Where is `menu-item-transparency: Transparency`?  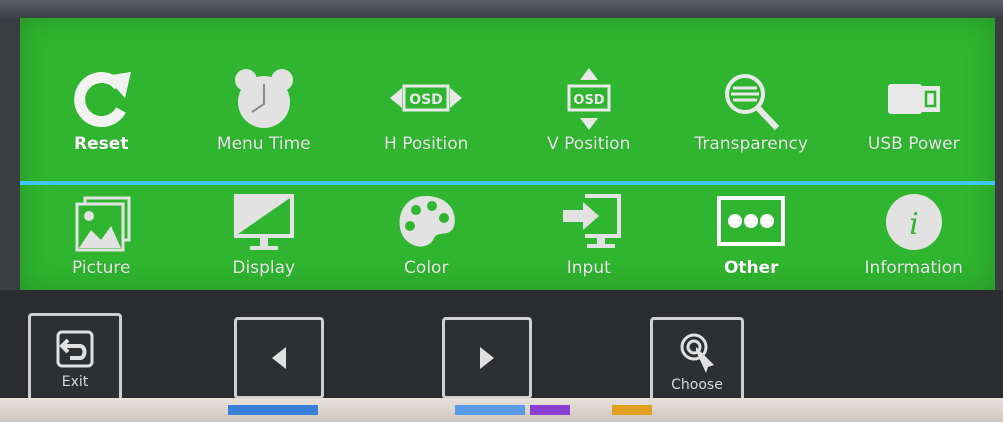
menu-item-transparency: Transparency is located at coordinates (751, 122).